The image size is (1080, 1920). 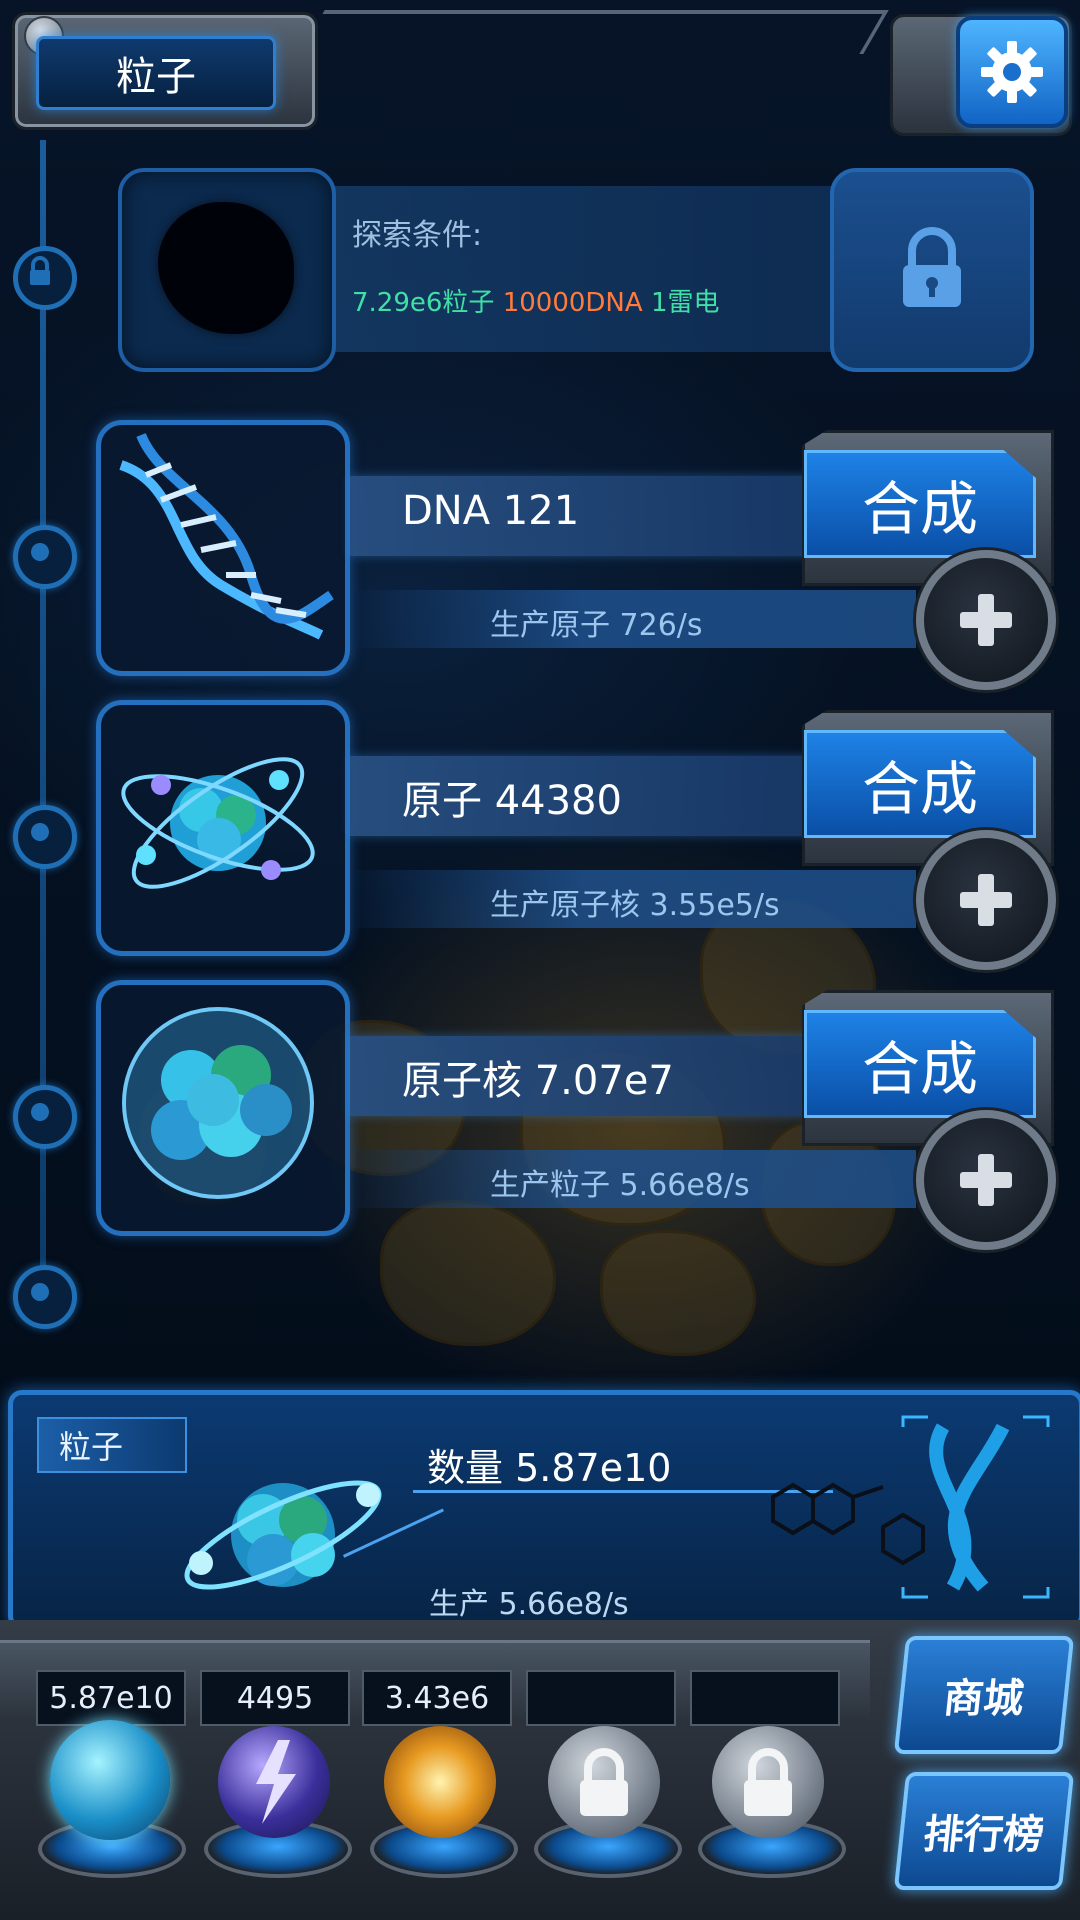 I want to click on rock-fragment, so click(x=678, y=1293).